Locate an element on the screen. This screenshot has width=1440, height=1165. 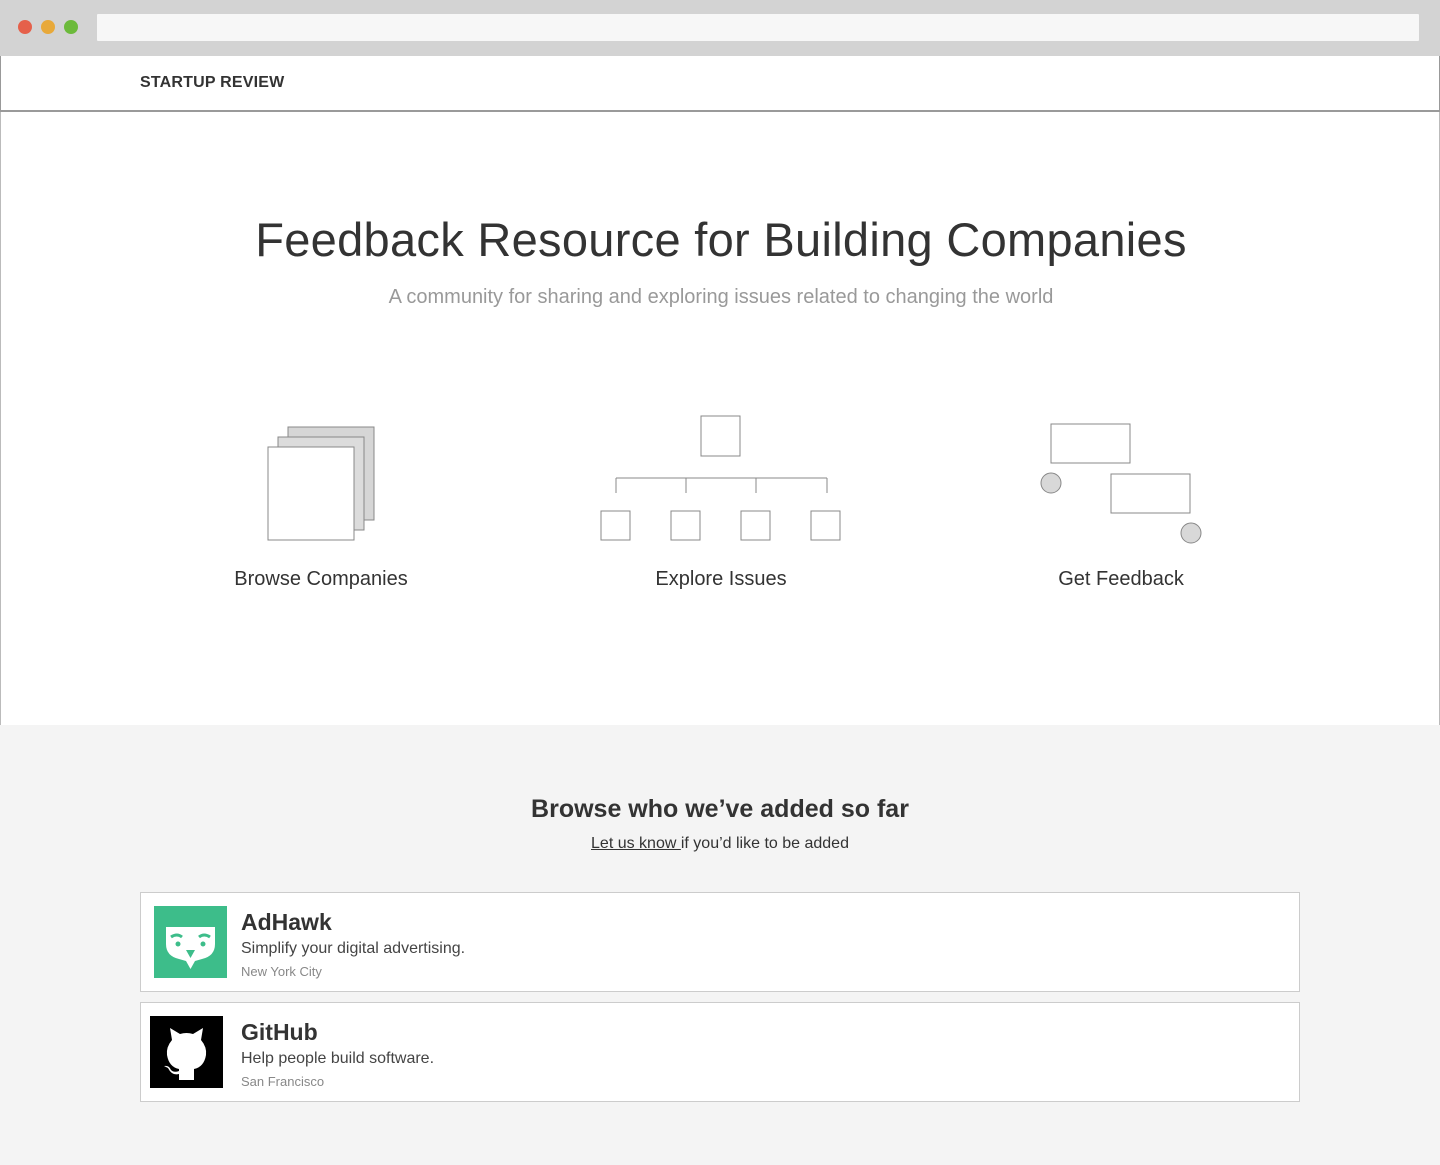
feature-browse-companies: Browse Companies is located at coordinates (321, 579).